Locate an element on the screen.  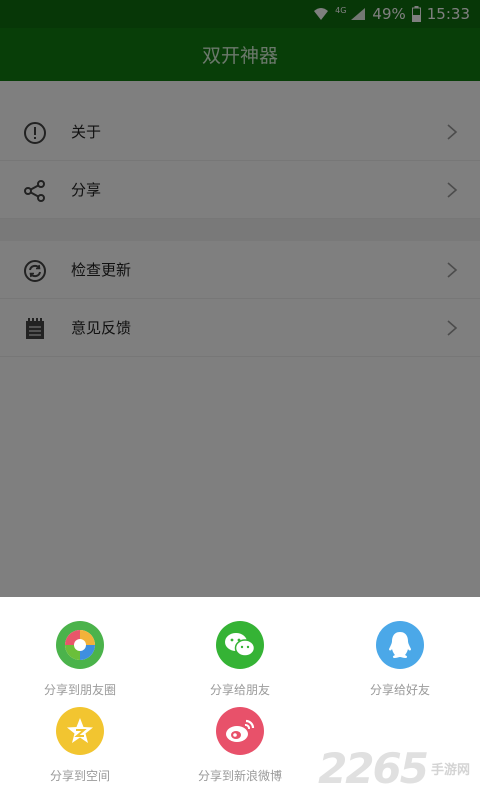
watermark-number: 2265 is located at coordinates (373, 768).